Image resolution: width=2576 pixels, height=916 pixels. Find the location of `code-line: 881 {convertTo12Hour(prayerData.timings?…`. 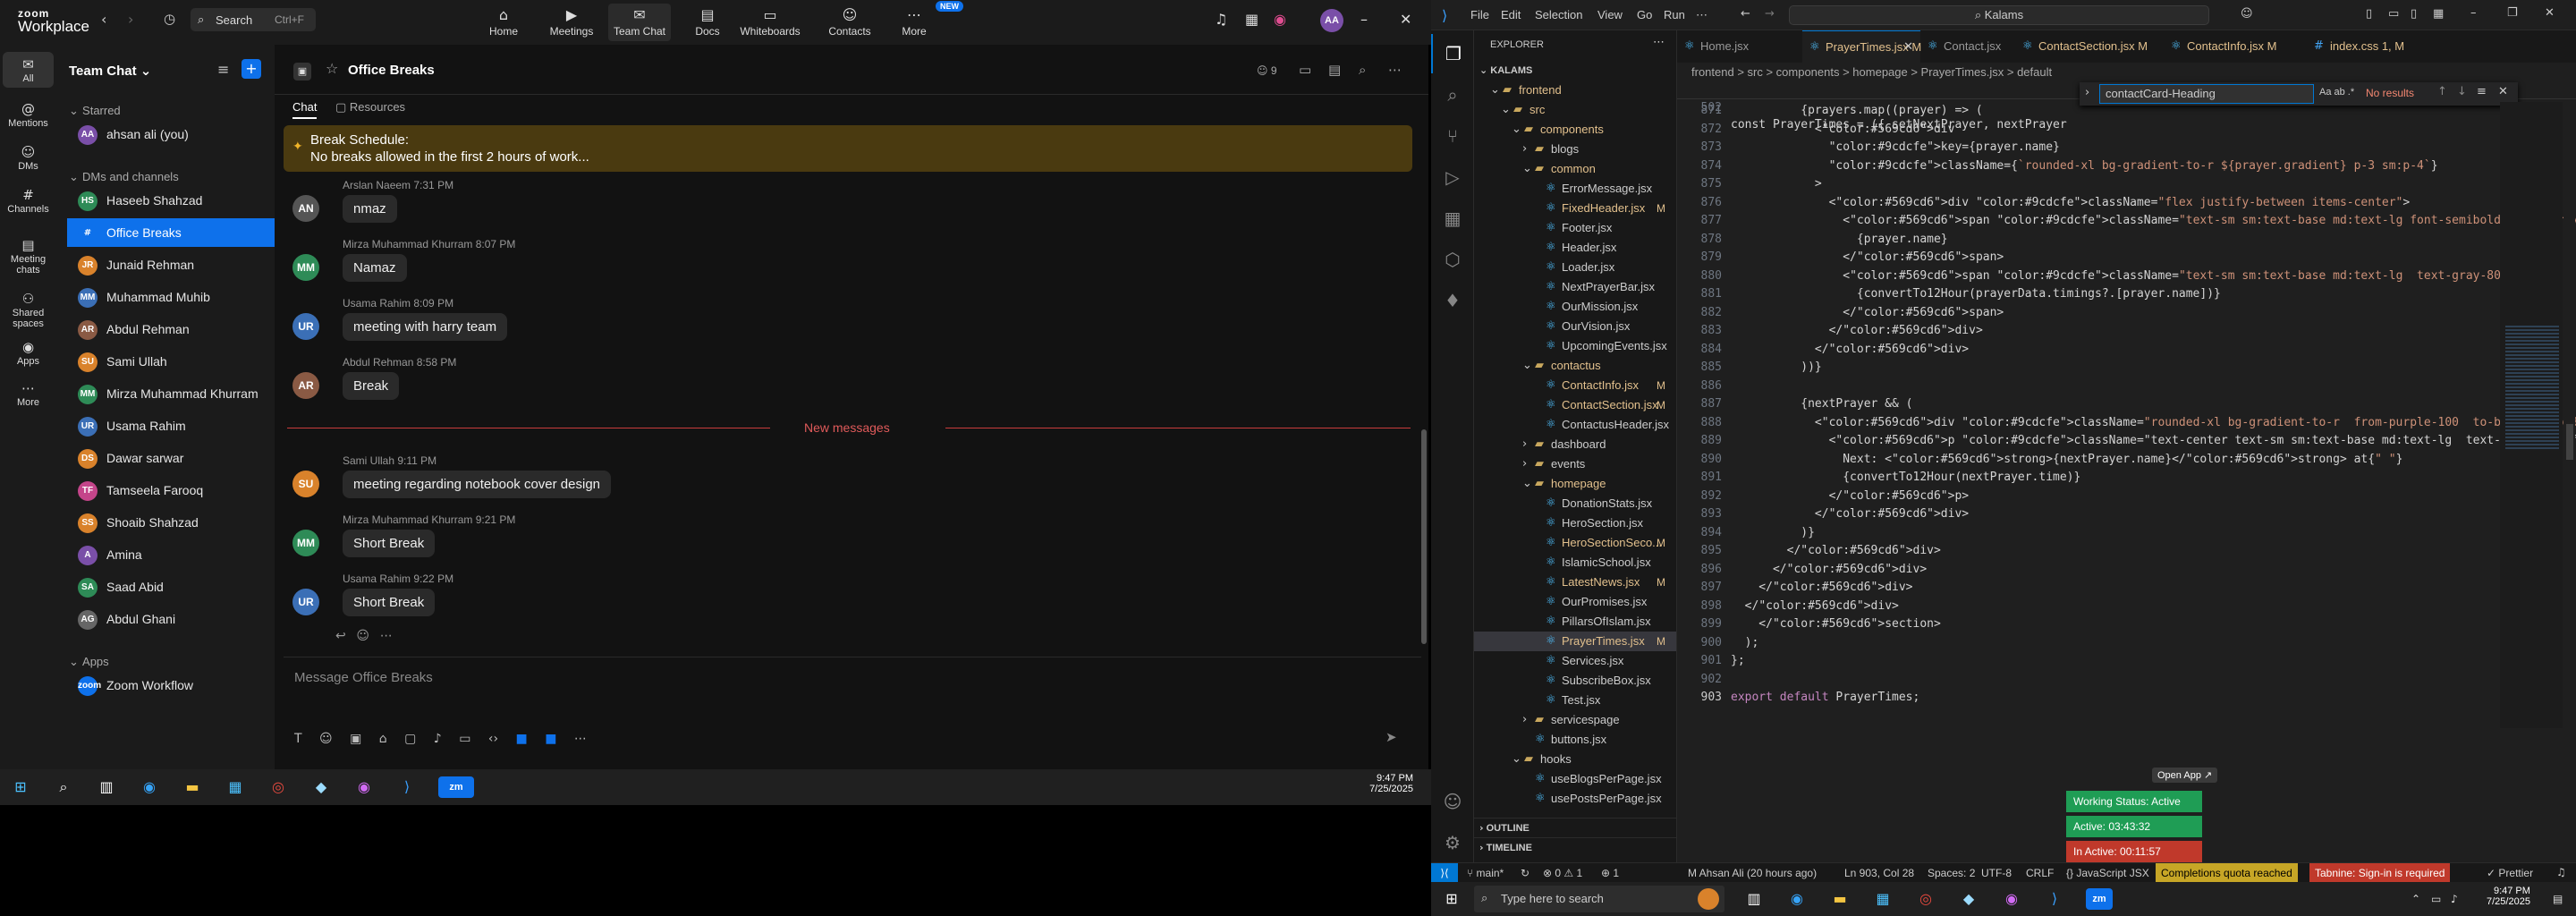

code-line: 881 {convertTo12Hour(prayerData.timings?… is located at coordinates (2126, 293).